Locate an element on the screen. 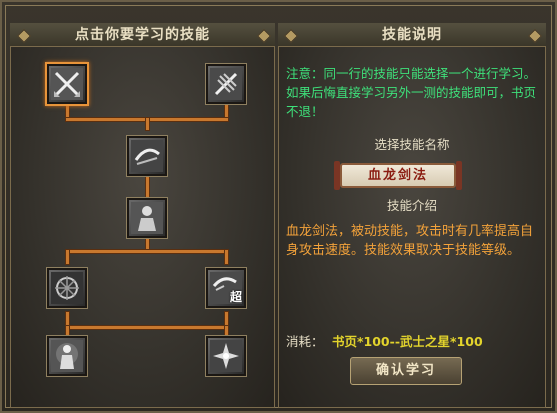 This screenshot has width=557, height=413. skill-info-title: 技能说明 is located at coordinates (412, 35).